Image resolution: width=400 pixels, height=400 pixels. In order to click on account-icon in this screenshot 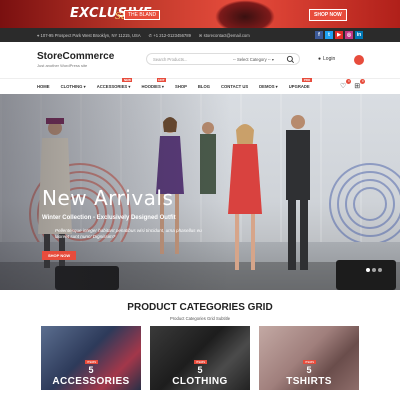, I will do `click(359, 60)`.